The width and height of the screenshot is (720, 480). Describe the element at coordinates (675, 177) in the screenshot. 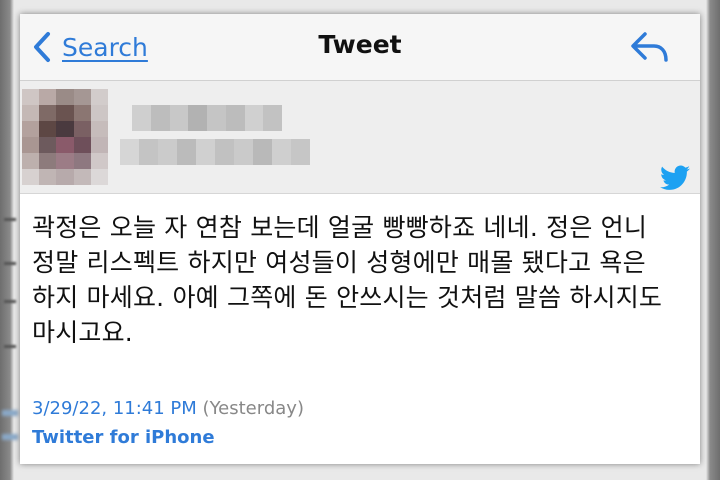

I see `twitter-bird-icon` at that location.